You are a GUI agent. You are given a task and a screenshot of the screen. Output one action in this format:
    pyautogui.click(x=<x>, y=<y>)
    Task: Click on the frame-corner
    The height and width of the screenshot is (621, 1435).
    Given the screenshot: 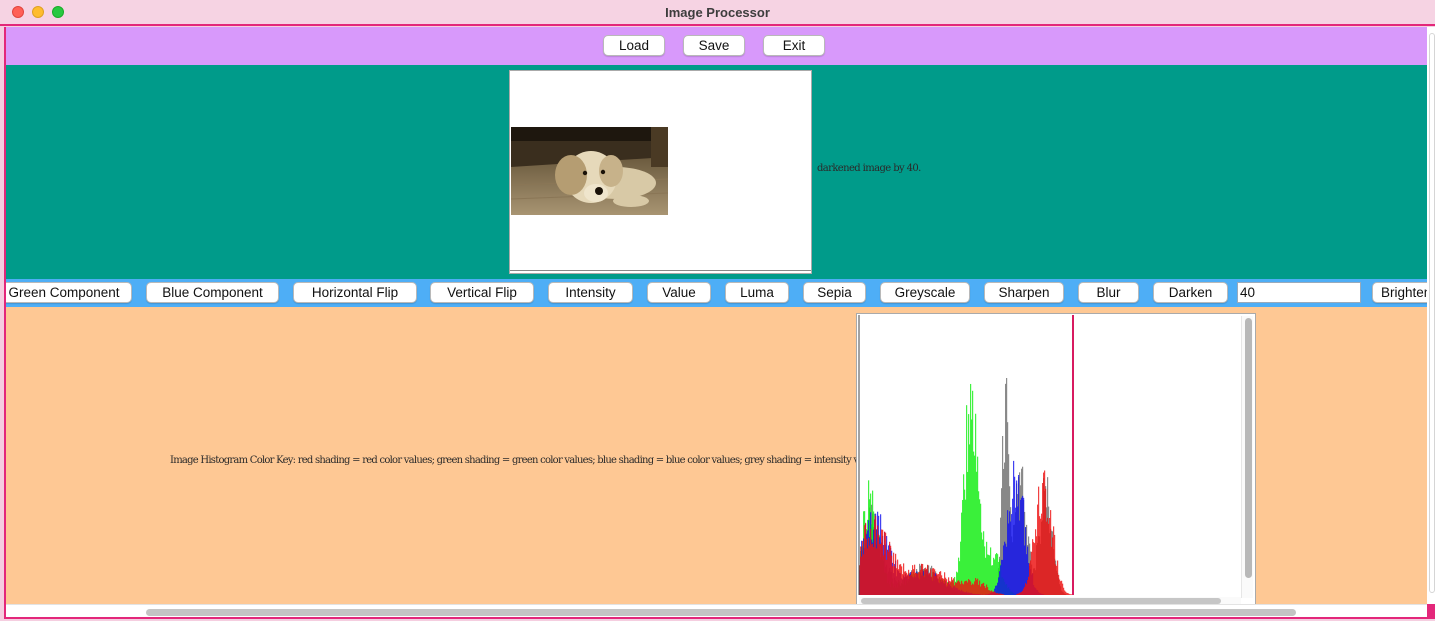 What is the action you would take?
    pyautogui.click(x=1431, y=610)
    